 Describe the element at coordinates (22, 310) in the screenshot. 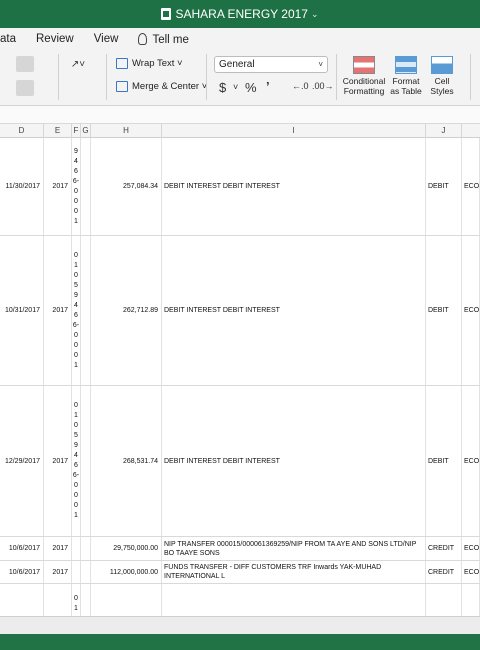

I see `cell-date: 10/31/2017` at that location.